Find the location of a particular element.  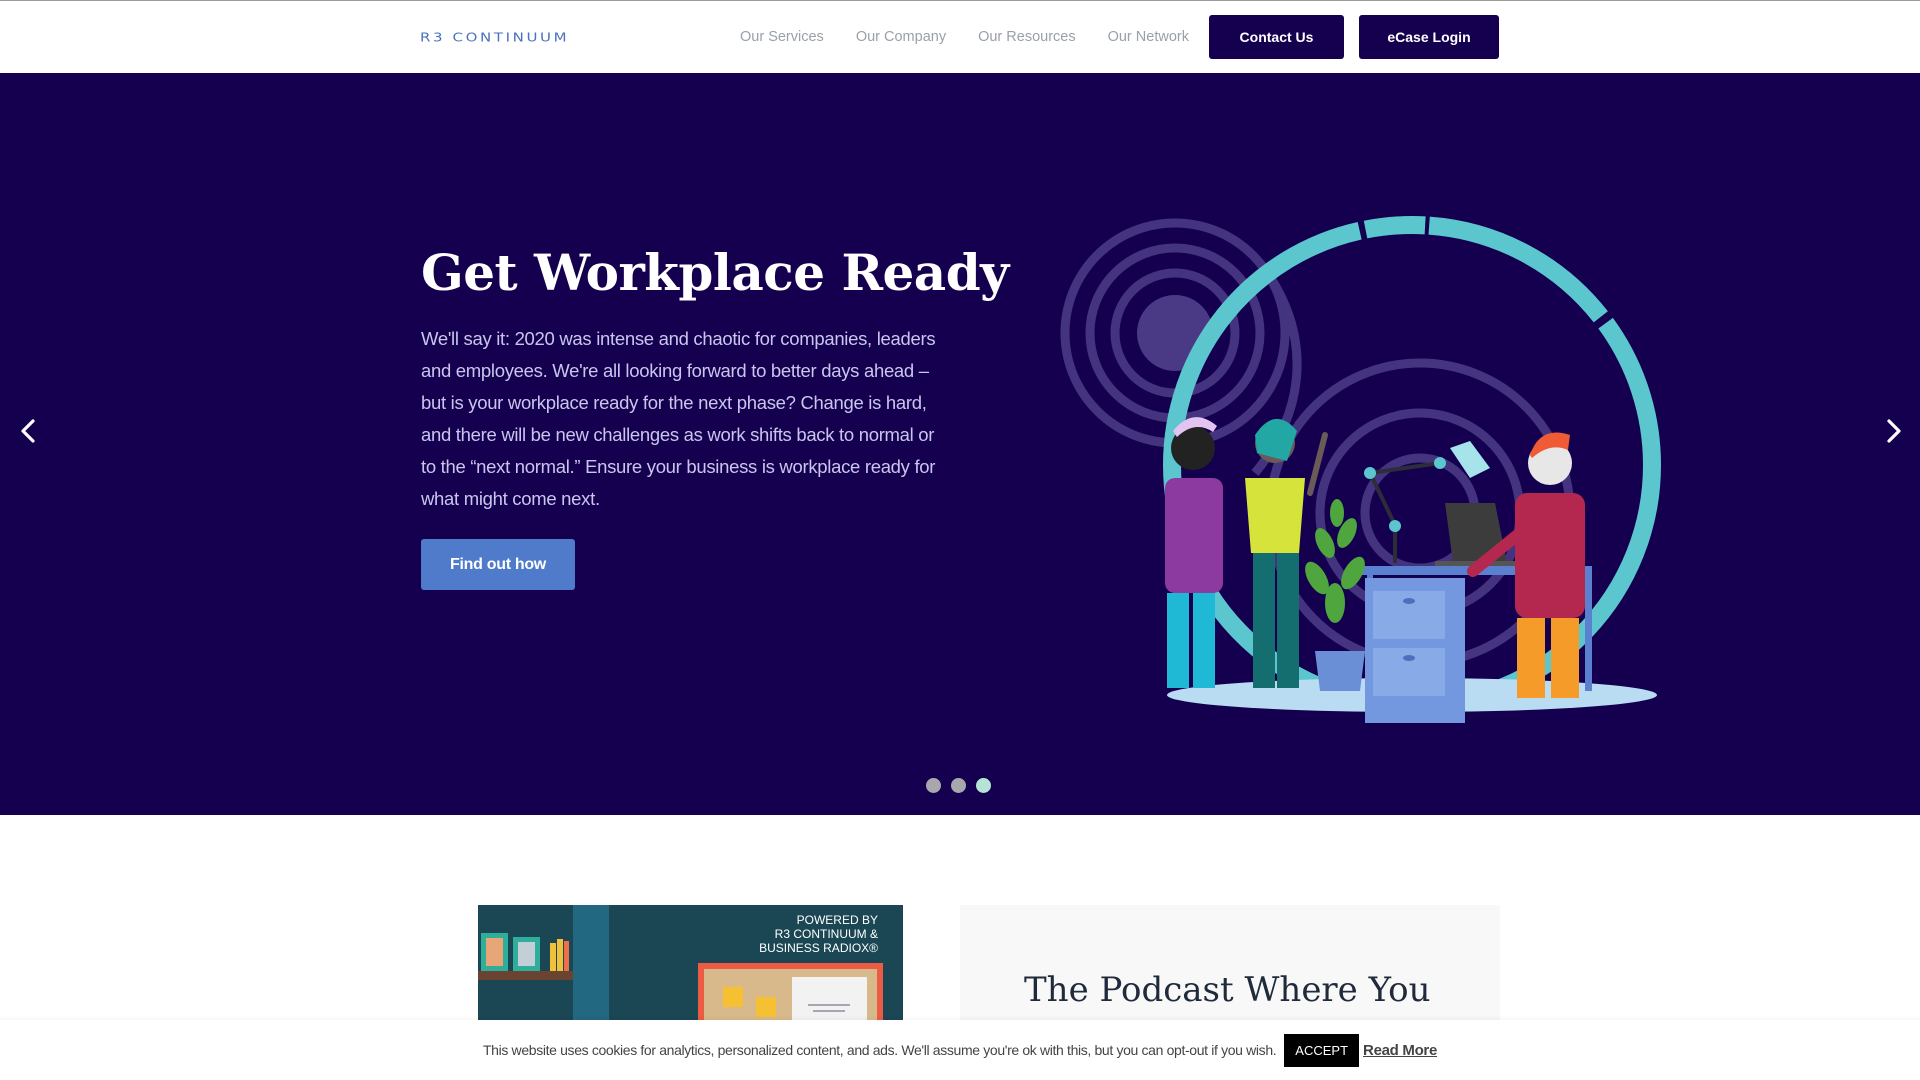

cookie-read-more-link: Read More is located at coordinates (1400, 1050).